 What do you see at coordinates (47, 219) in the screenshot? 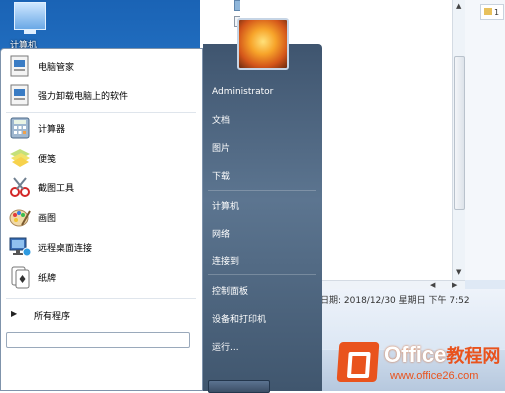
I see `program-label: 画图` at bounding box center [47, 219].